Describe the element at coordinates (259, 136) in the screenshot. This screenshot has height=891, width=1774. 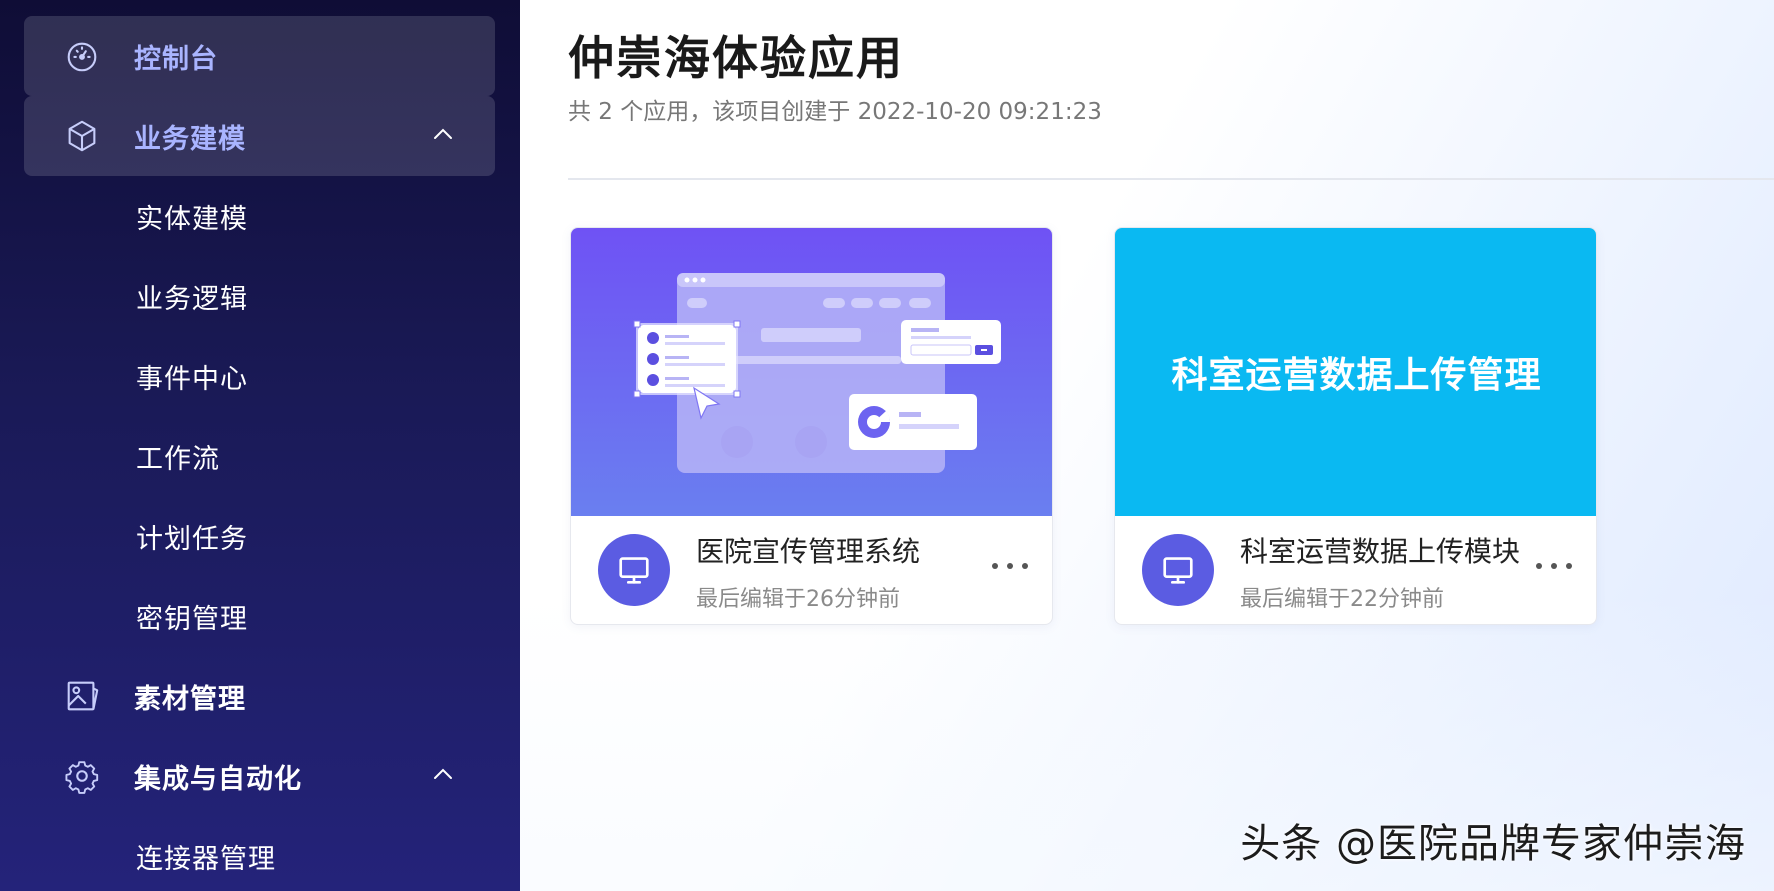
I see `nav-item-business-modeling: 业务建模` at that location.